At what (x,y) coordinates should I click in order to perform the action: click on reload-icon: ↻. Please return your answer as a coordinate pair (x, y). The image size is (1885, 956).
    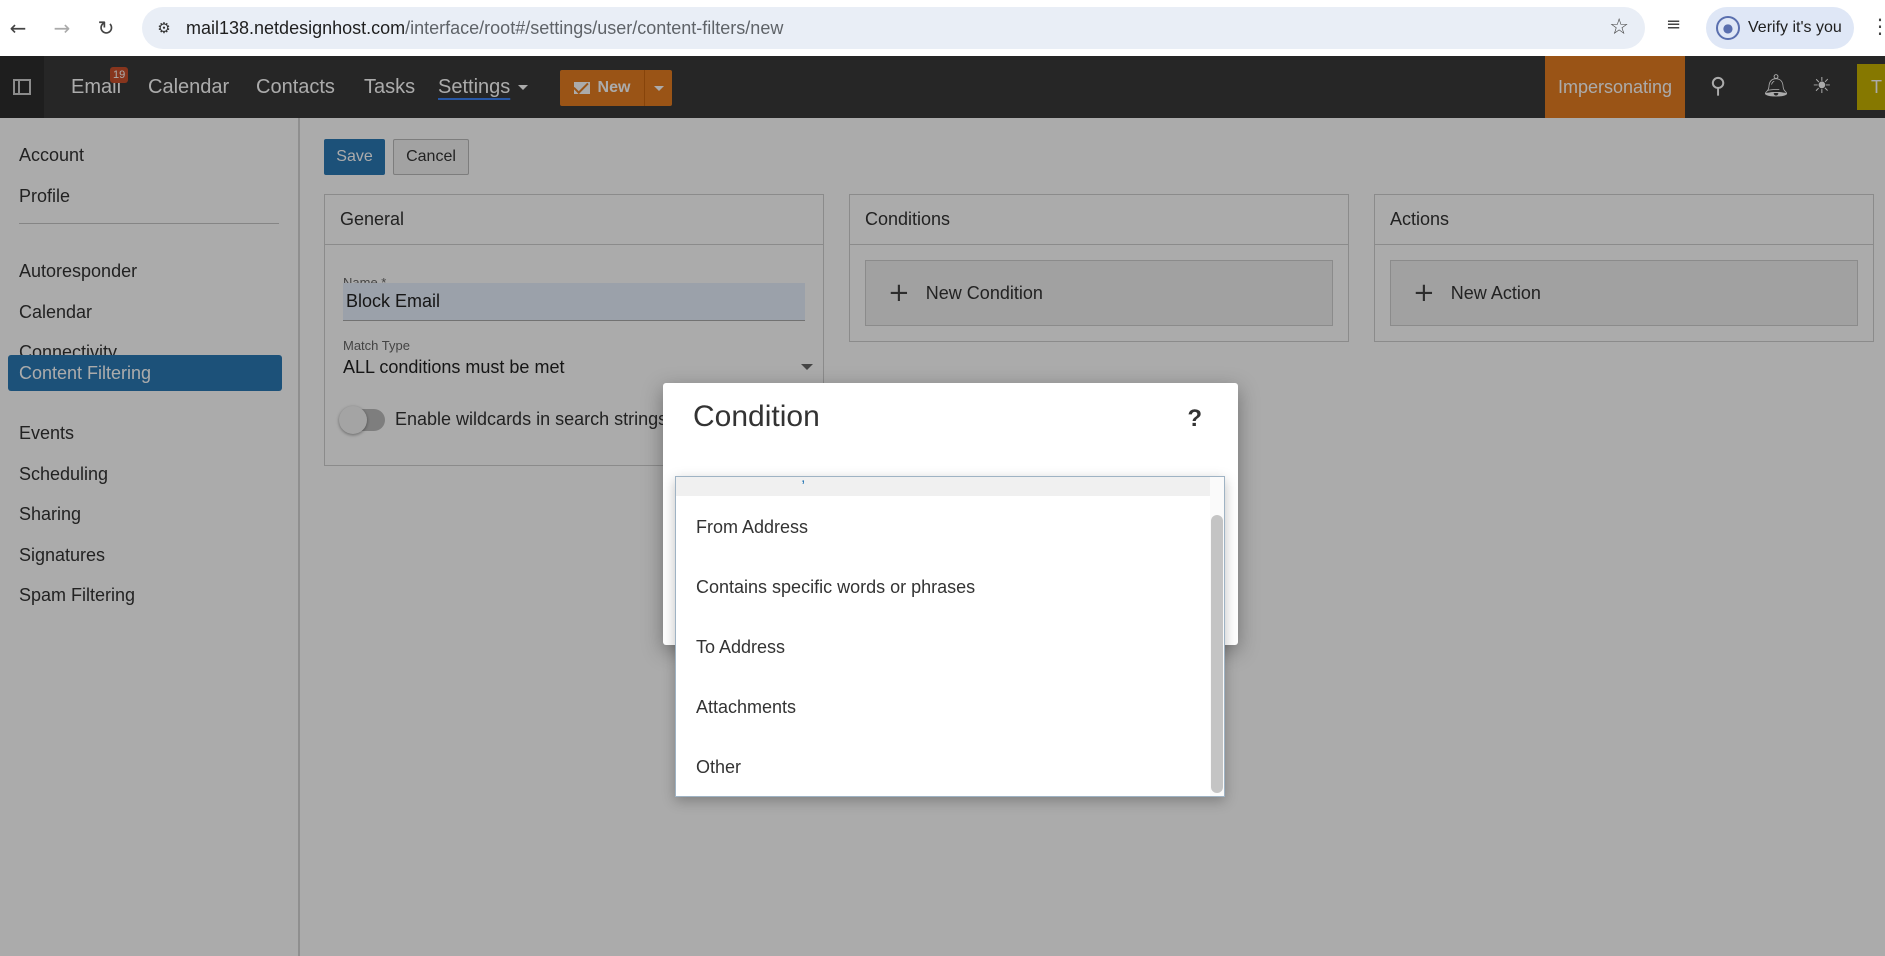
    Looking at the image, I should click on (106, 28).